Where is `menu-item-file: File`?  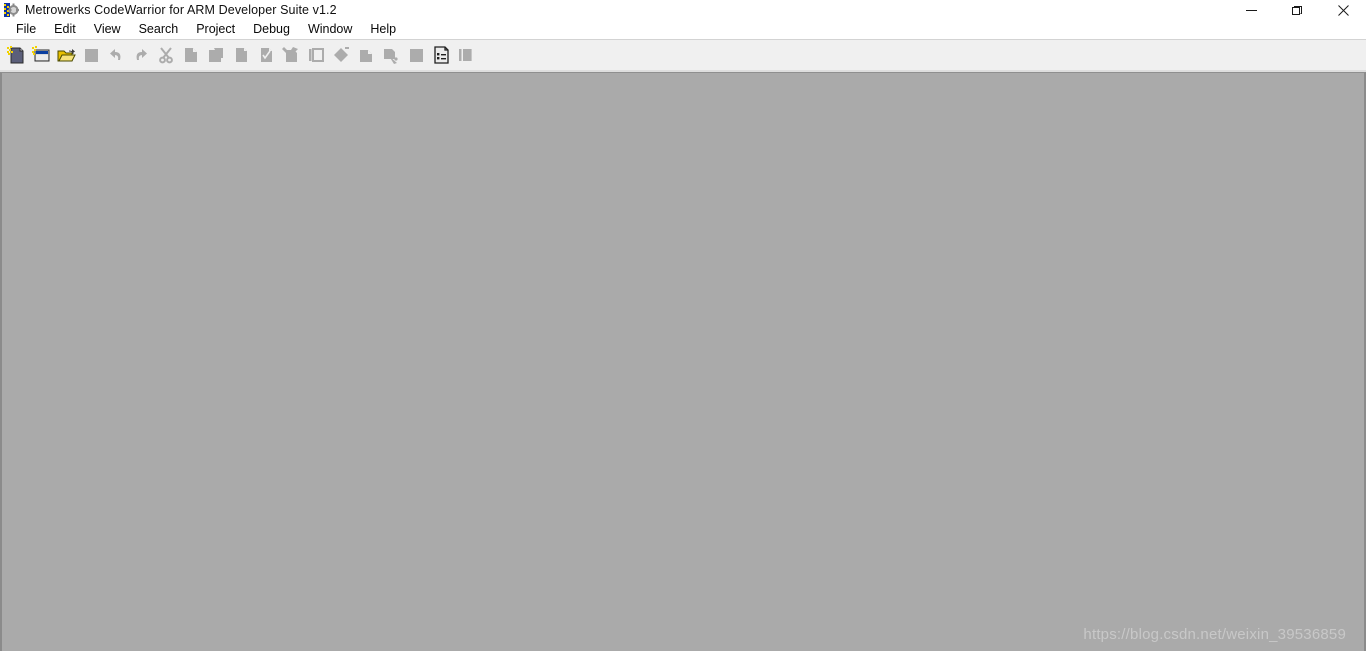
menu-item-file: File is located at coordinates (26, 29).